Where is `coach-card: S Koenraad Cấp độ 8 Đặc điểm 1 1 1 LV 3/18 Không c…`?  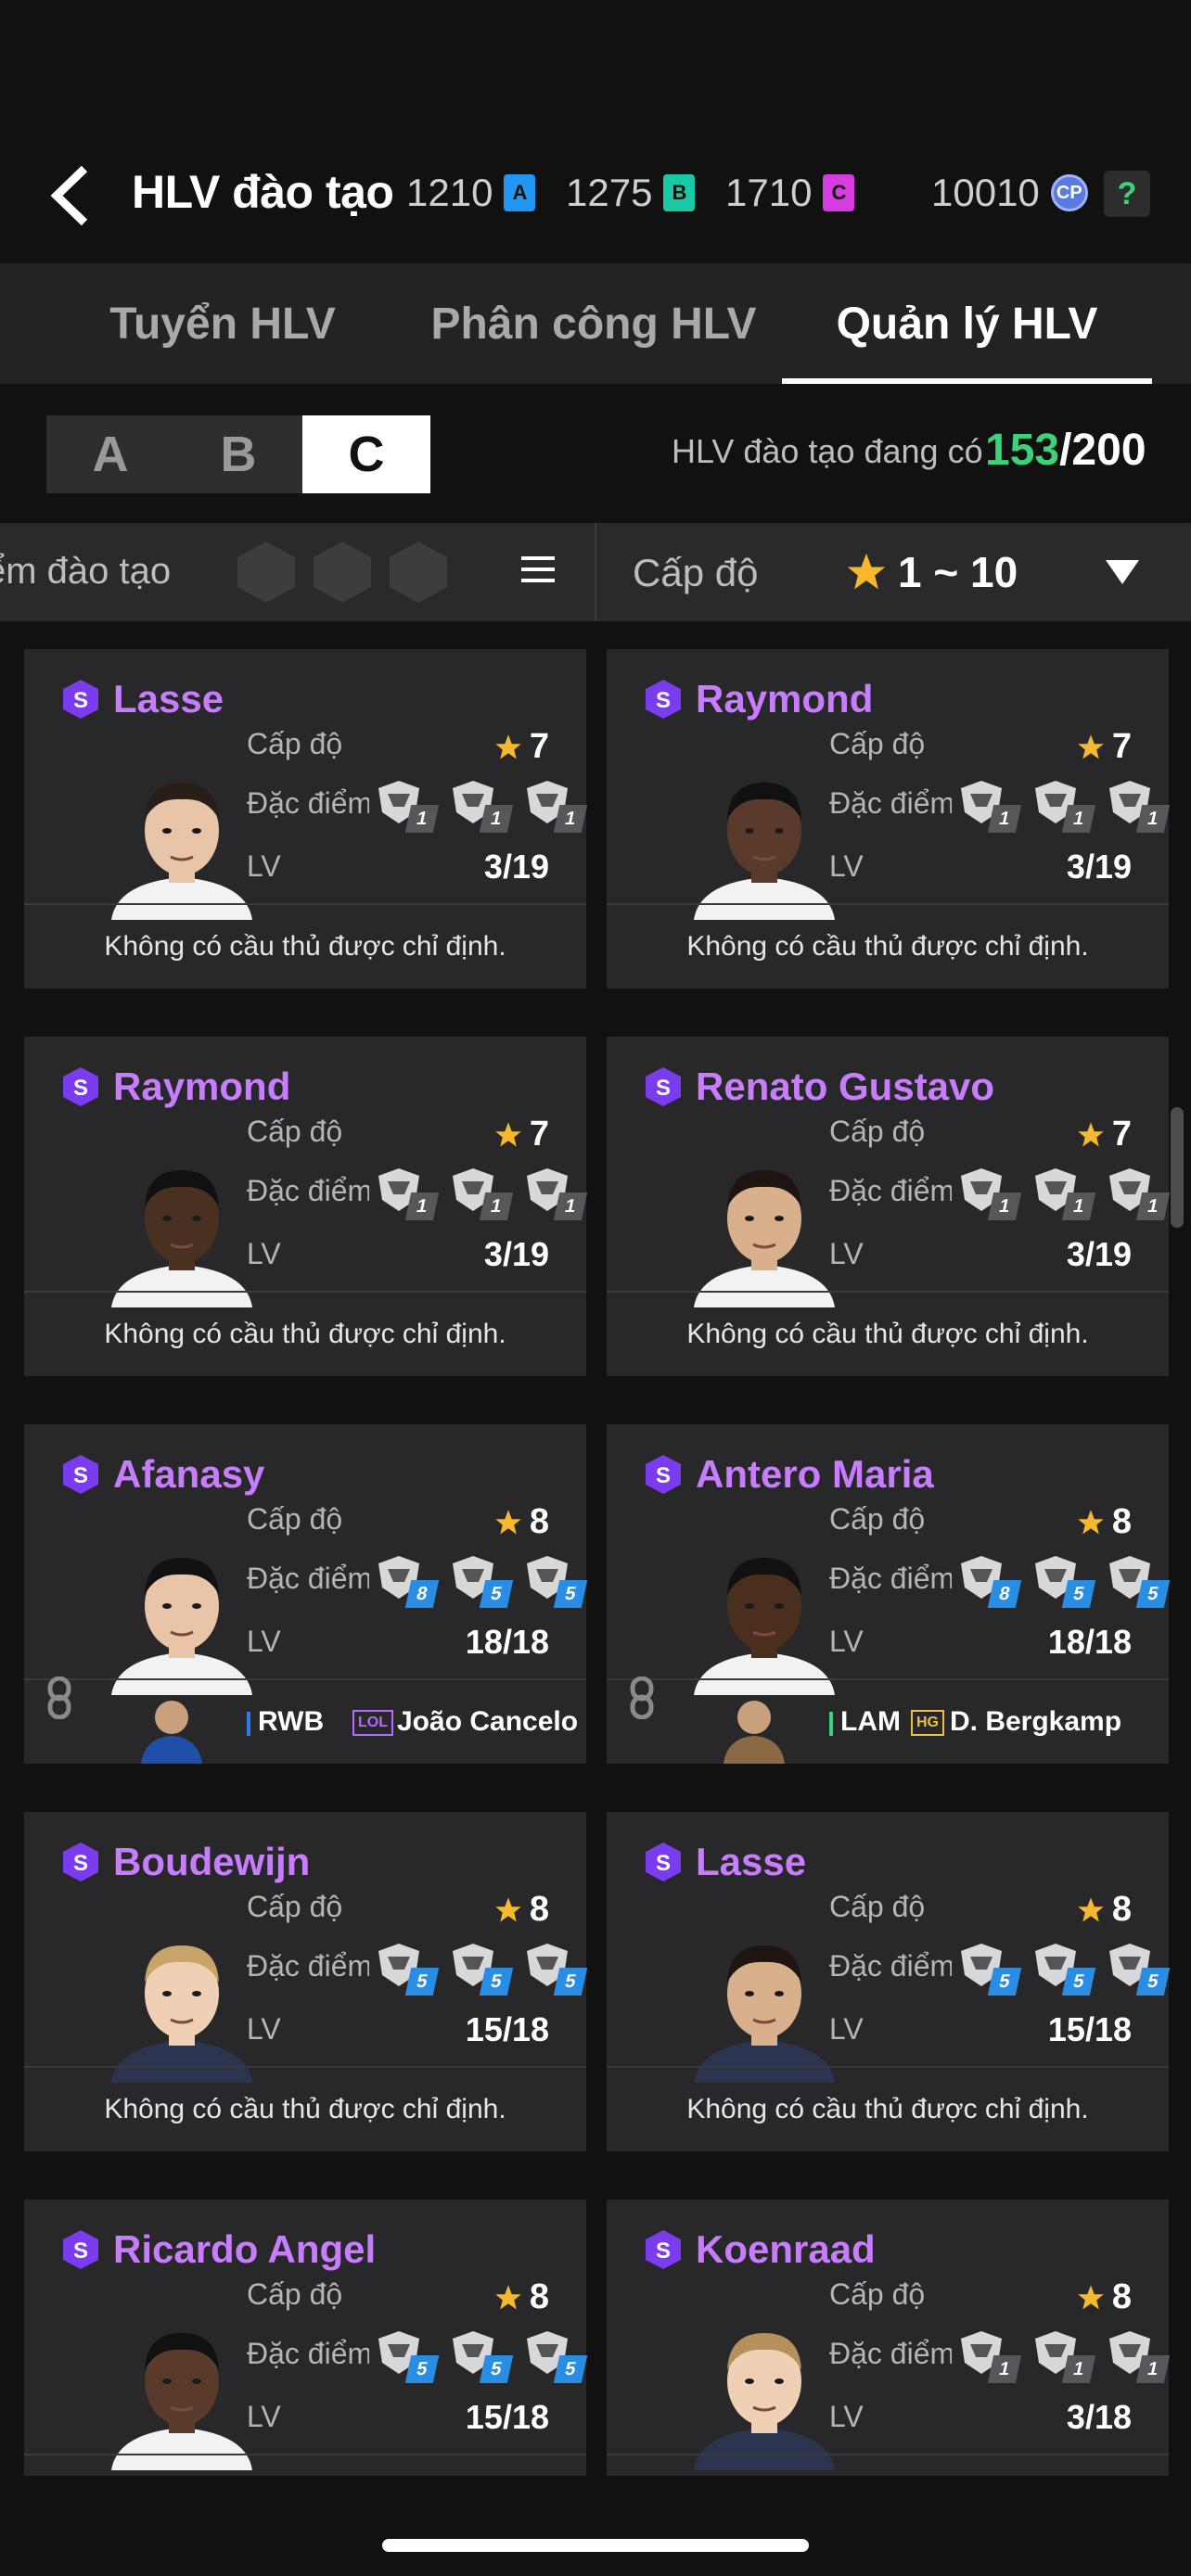 coach-card: S Koenraad Cấp độ 8 Đặc điểm 1 1 1 LV 3/18 Không c… is located at coordinates (889, 2338).